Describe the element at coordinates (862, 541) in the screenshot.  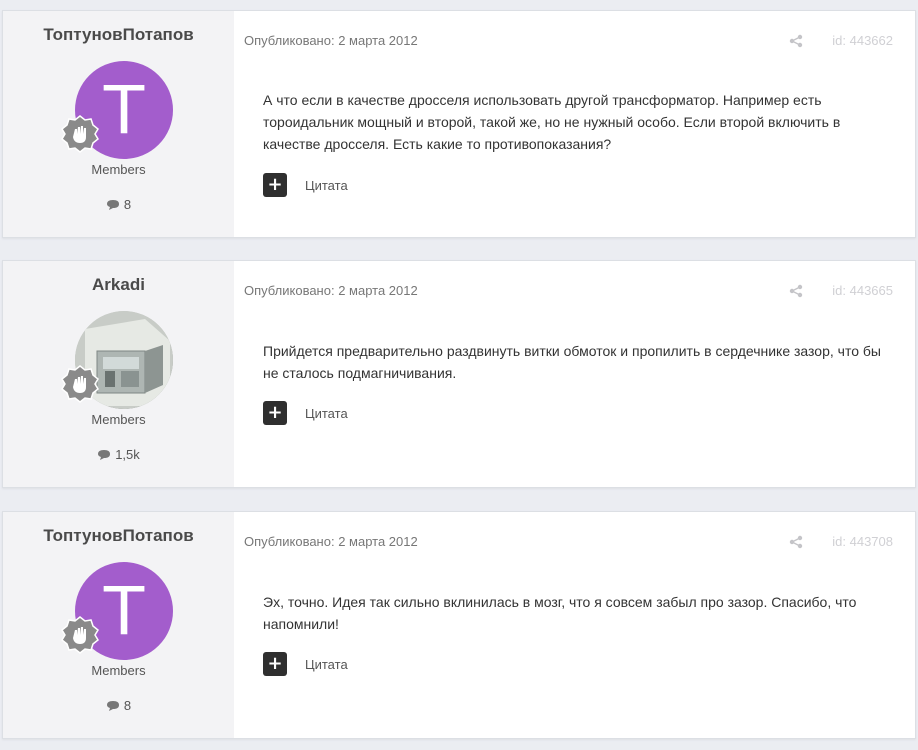
I see `post-id: id: 443708` at that location.